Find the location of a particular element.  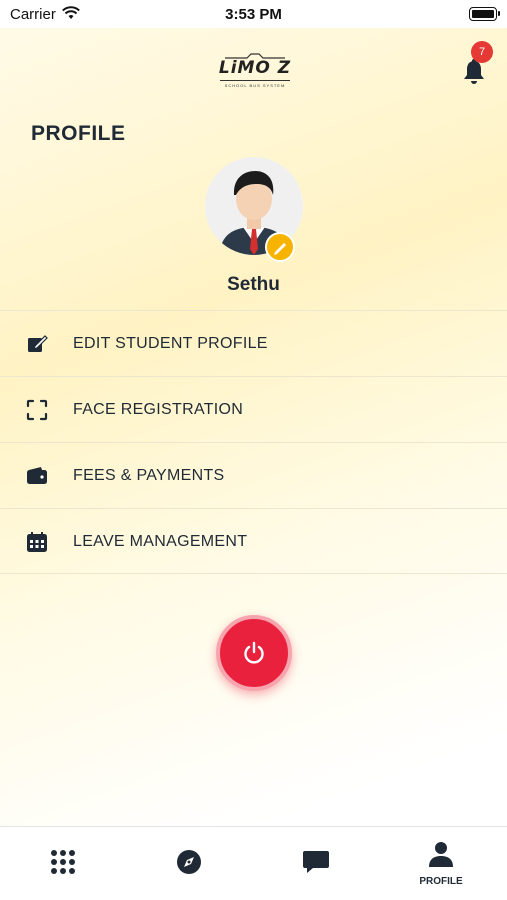

edit-icon is located at coordinates (38, 343).